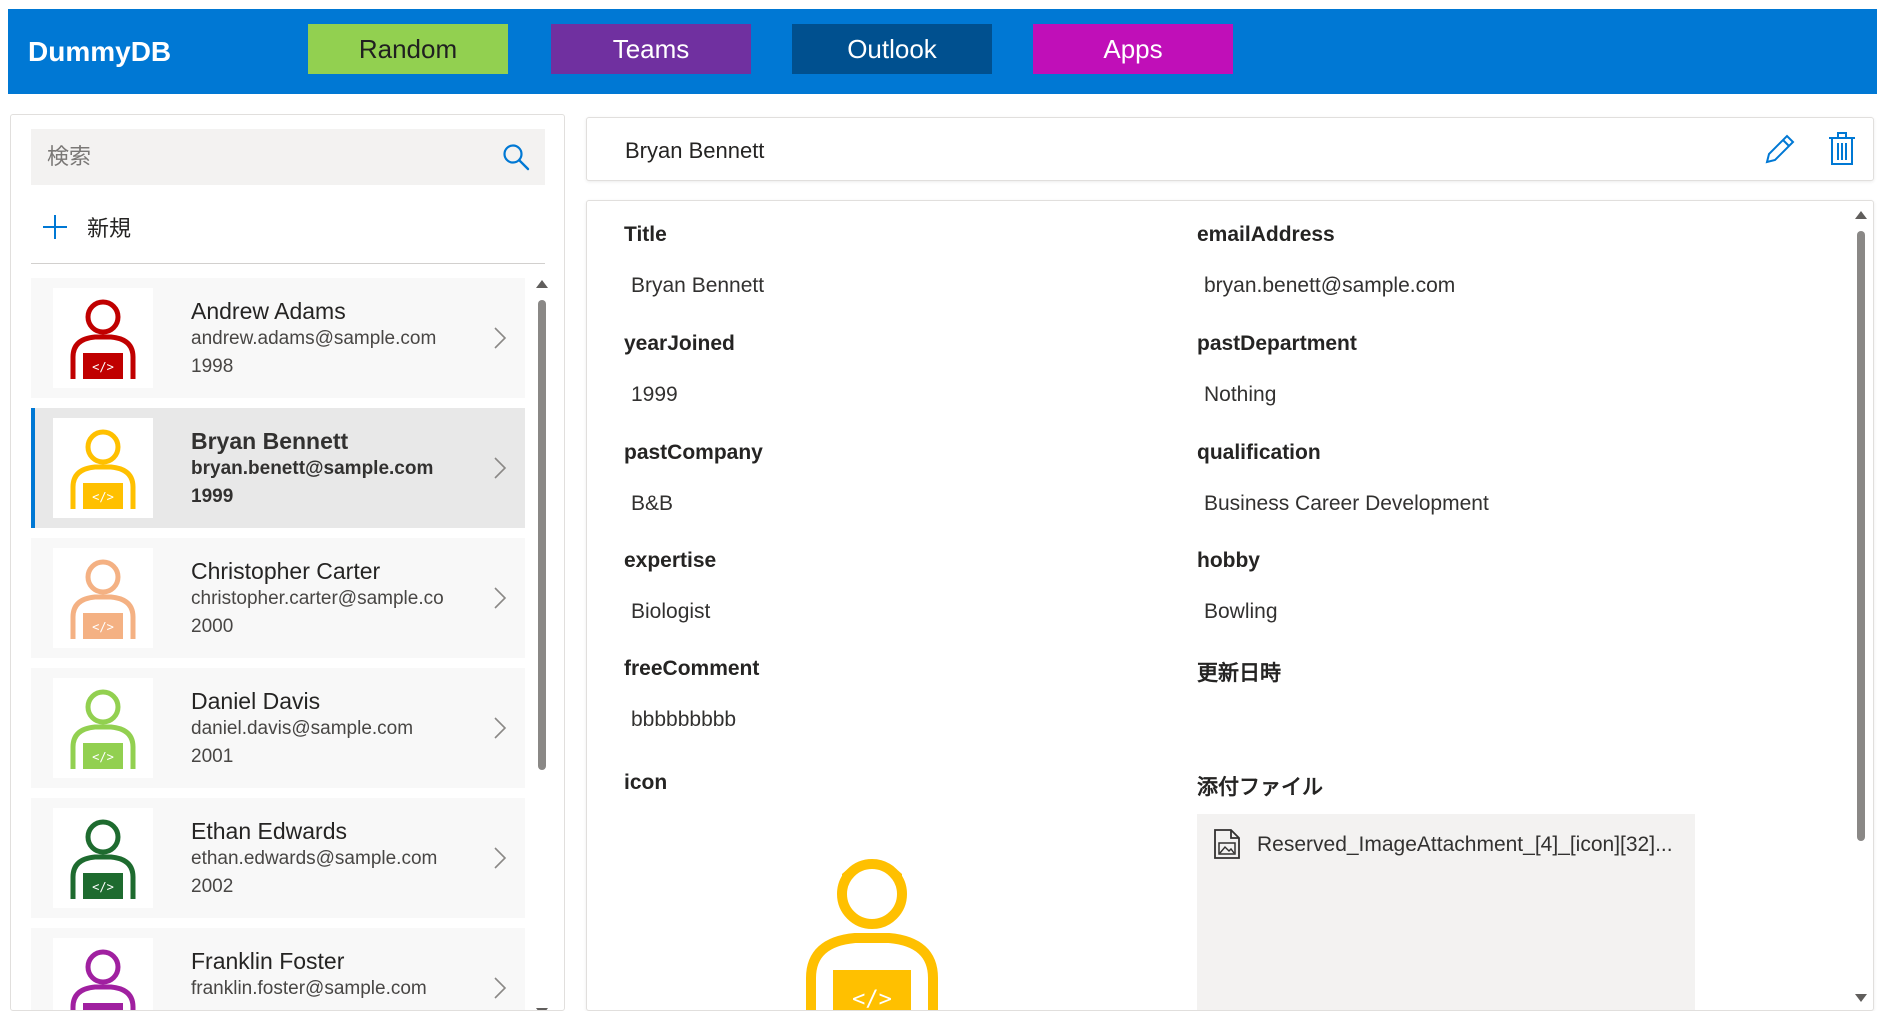 Image resolution: width=1877 pixels, height=1011 pixels. What do you see at coordinates (670, 560) in the screenshot?
I see `expertise-label: expertise` at bounding box center [670, 560].